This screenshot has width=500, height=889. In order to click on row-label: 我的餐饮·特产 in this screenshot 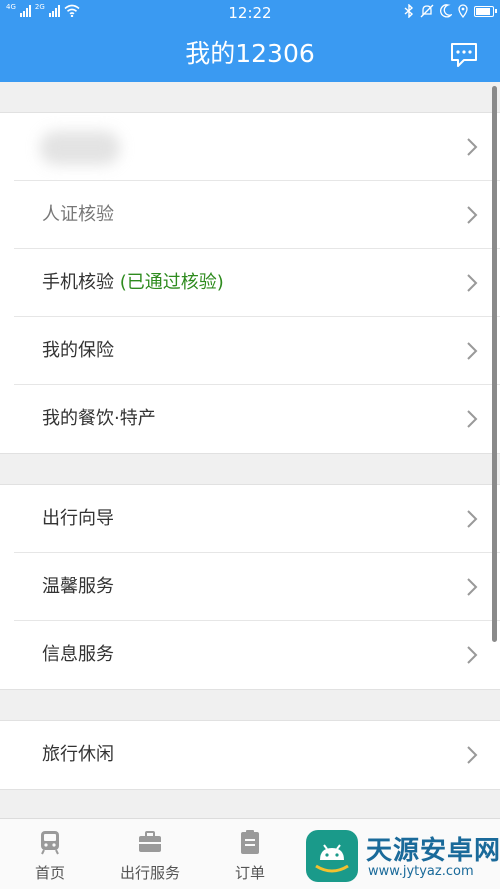, I will do `click(99, 418)`.